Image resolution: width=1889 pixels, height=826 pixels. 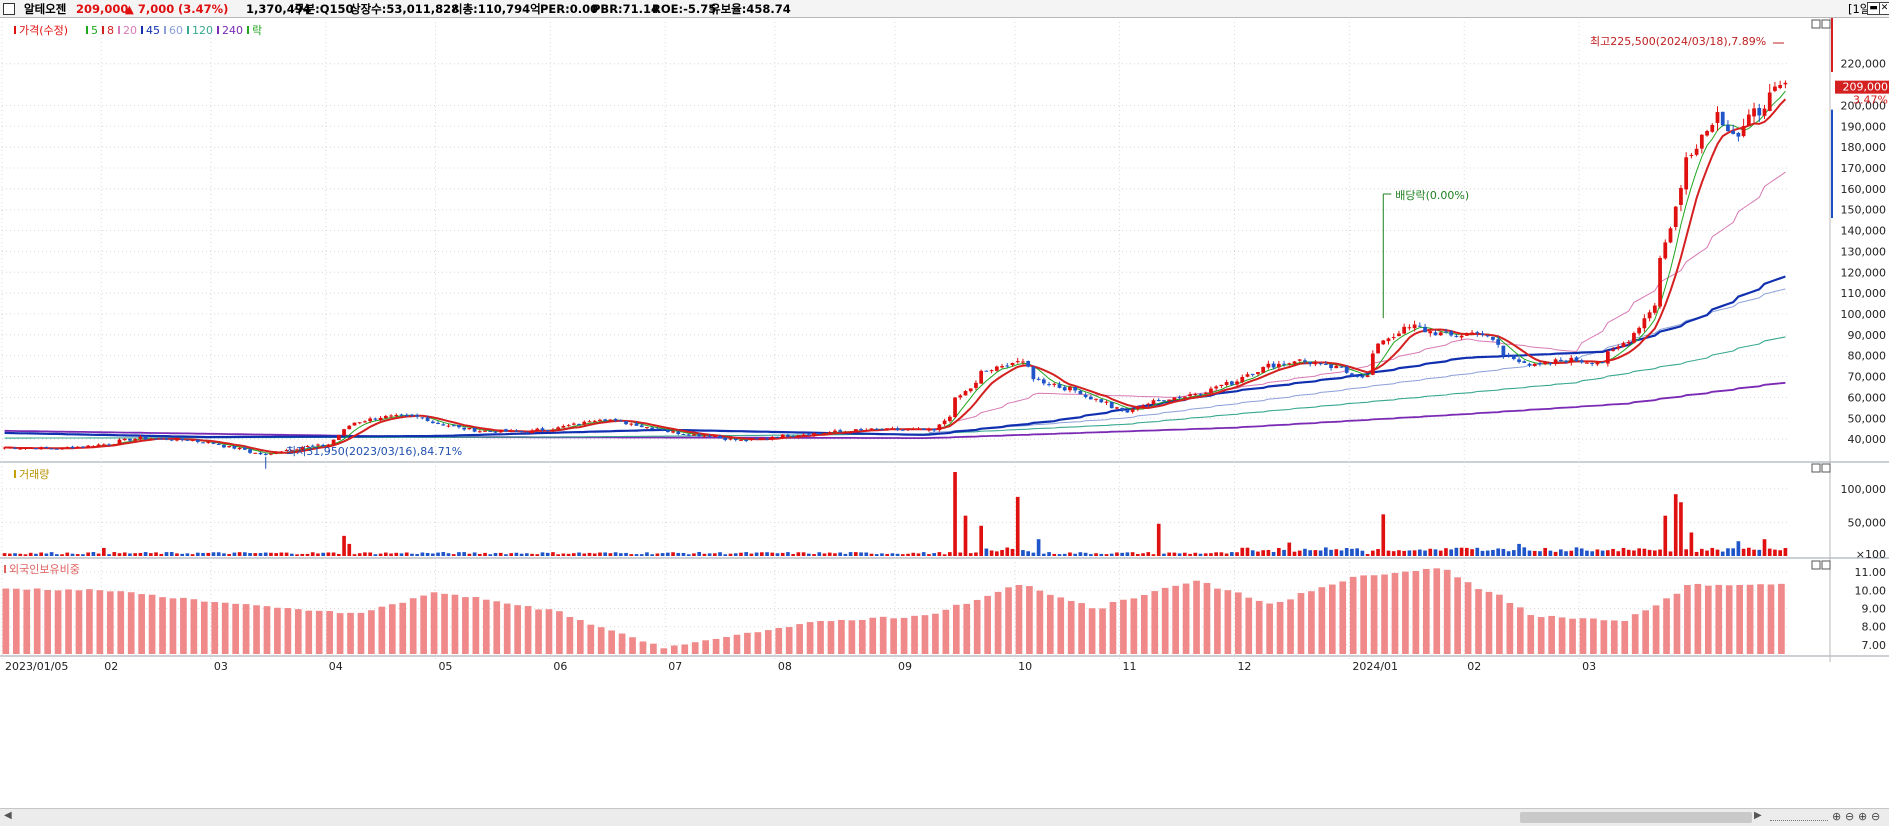 What do you see at coordinates (36, 666) in the screenshot?
I see `x-tick-label: 2023/01/05` at bounding box center [36, 666].